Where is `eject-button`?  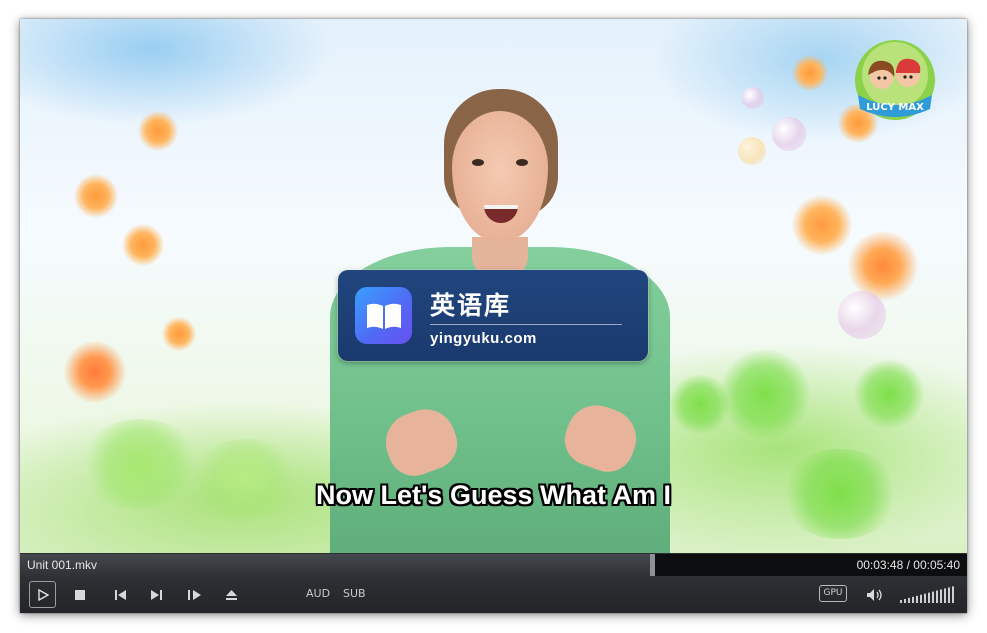 eject-button is located at coordinates (231, 595).